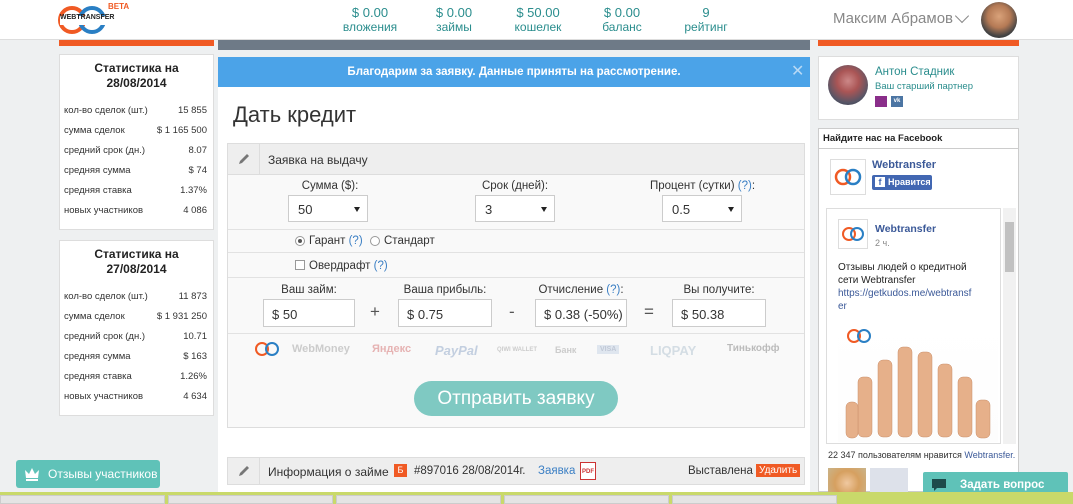 This screenshot has height=504, width=1073. Describe the element at coordinates (720, 471) in the screenshot. I see `loan-status: Выставлена` at that location.